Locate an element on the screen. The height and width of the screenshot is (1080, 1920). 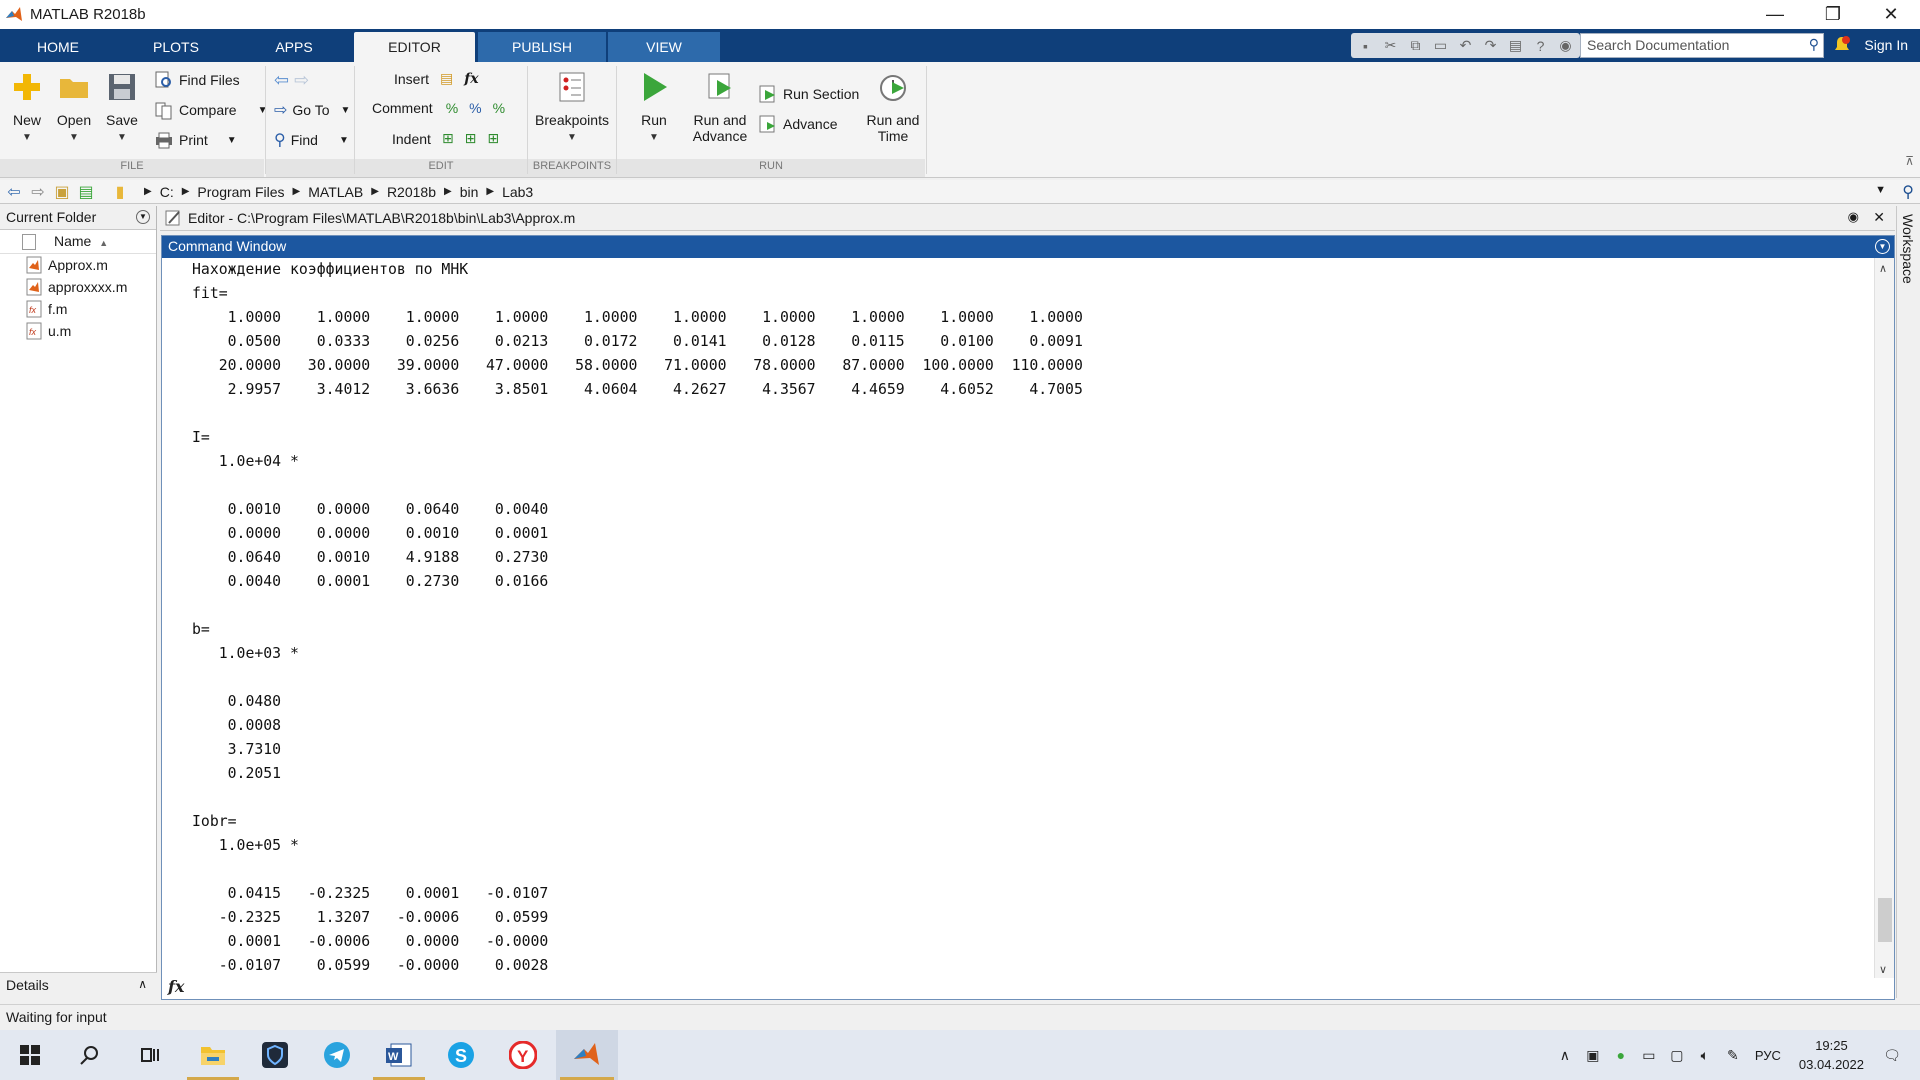
tray-green-app-icon: ● is located at coordinates (1621, 1055).